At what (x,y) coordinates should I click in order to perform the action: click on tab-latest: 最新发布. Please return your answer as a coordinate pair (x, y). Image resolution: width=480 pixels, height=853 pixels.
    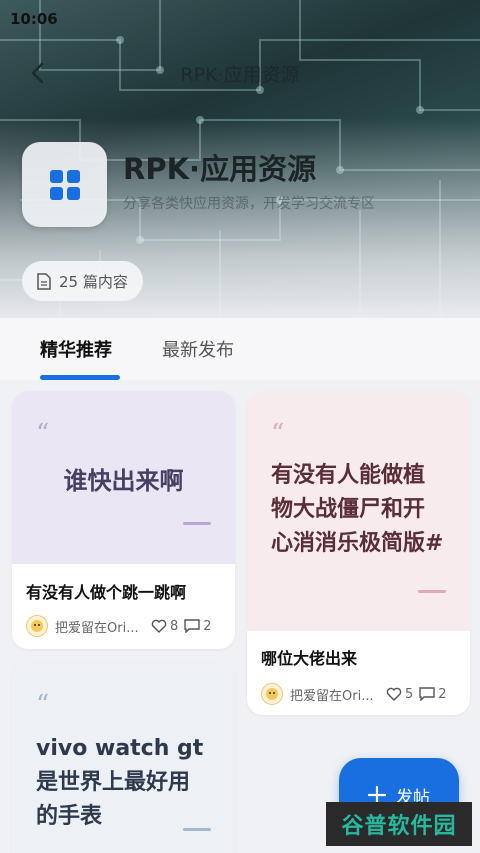
    Looking at the image, I should click on (198, 349).